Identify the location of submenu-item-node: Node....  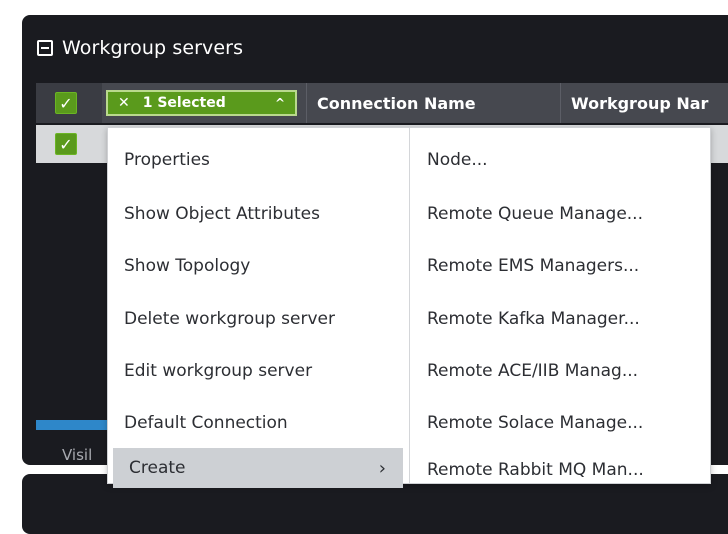
(560, 160).